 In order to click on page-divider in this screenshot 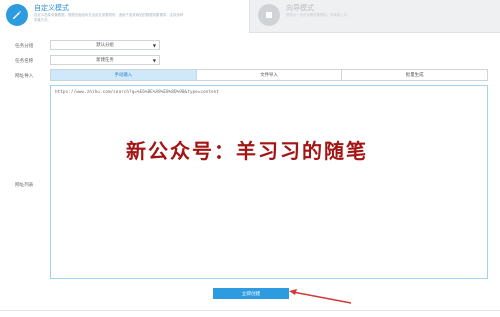, I will do `click(250, 310)`.